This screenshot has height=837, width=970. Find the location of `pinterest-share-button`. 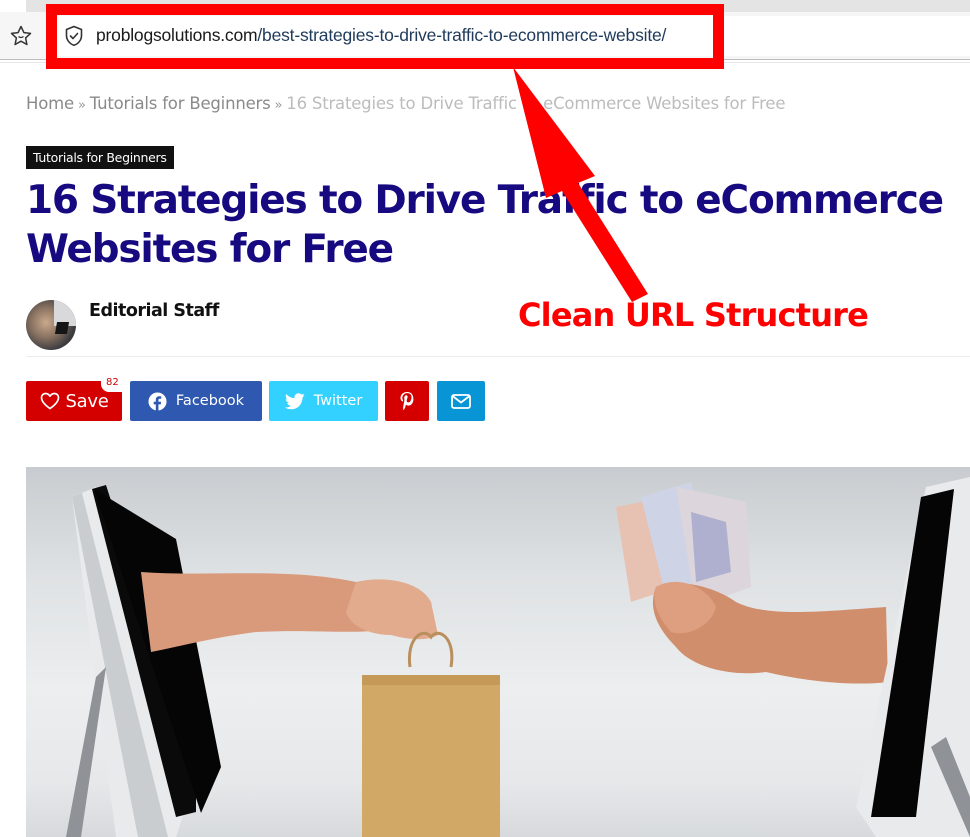

pinterest-share-button is located at coordinates (407, 401).